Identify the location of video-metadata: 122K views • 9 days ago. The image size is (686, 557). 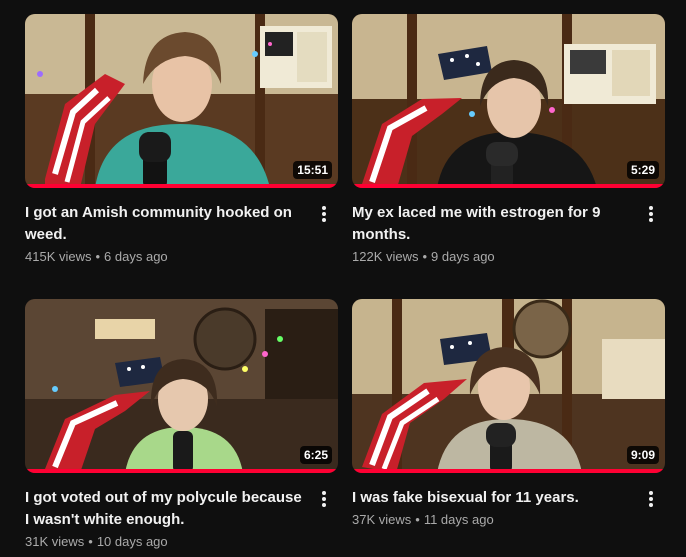
(491, 257).